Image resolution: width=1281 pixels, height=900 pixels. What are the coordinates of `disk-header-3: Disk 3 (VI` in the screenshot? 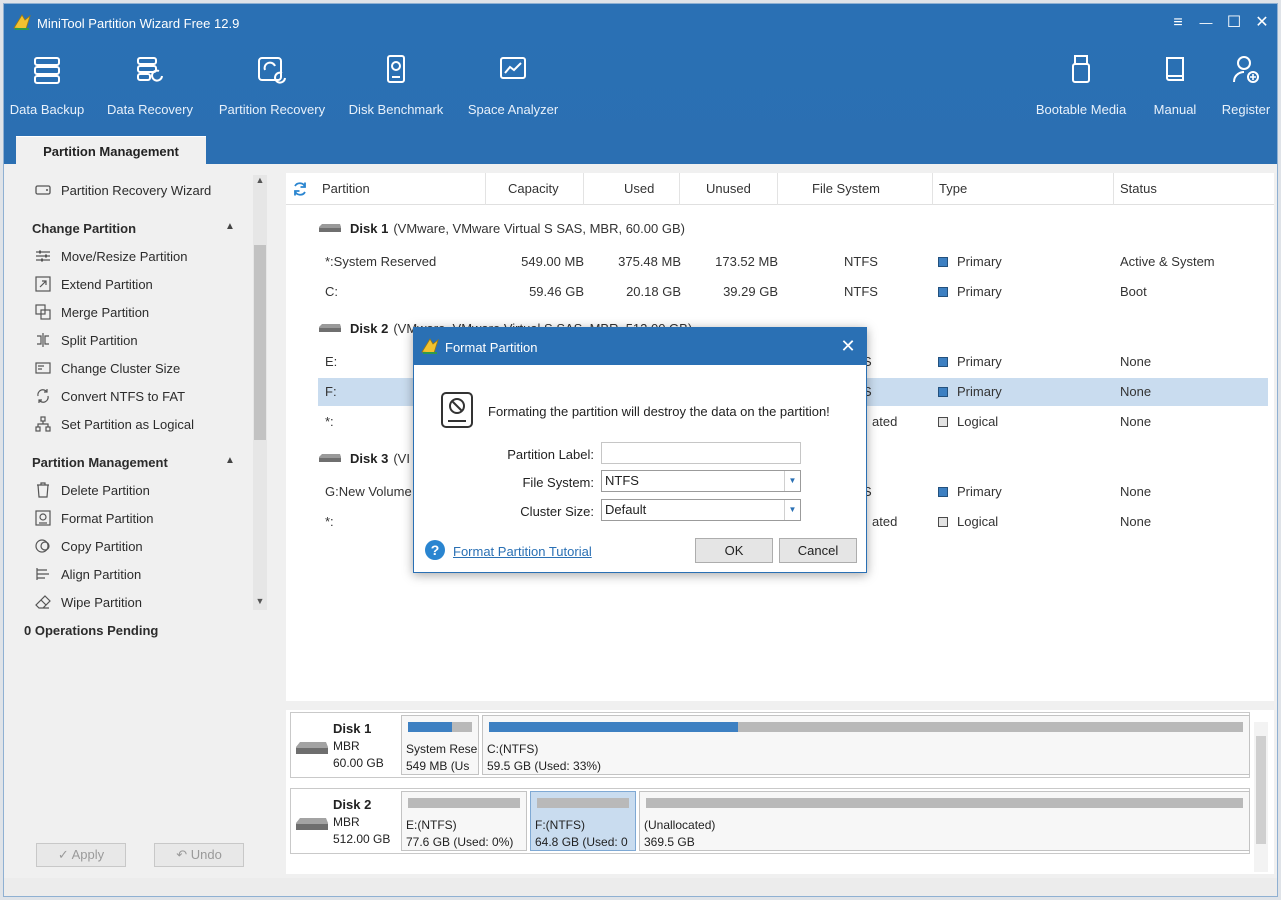 It's located at (364, 458).